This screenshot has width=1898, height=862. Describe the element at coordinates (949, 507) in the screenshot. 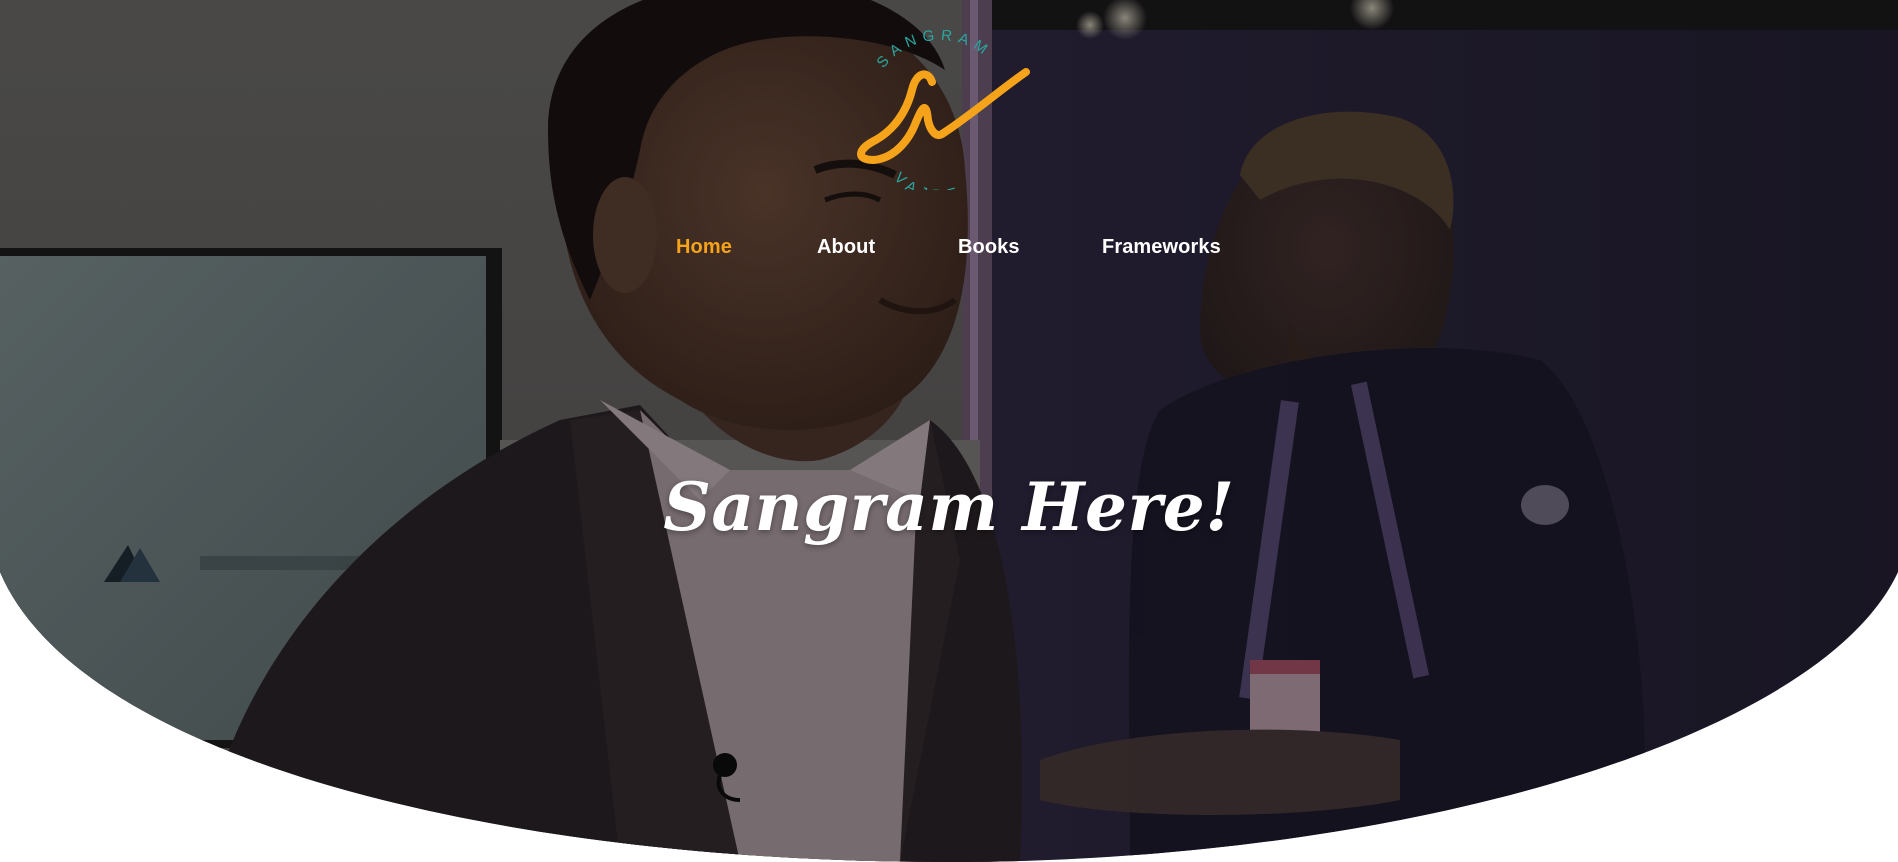

I see `hero-headline: Sangram Here!` at that location.